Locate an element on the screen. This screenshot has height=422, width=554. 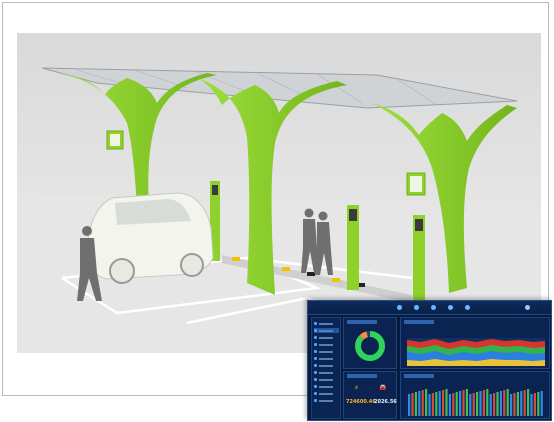
user-icon is located at coordinates (527, 307).